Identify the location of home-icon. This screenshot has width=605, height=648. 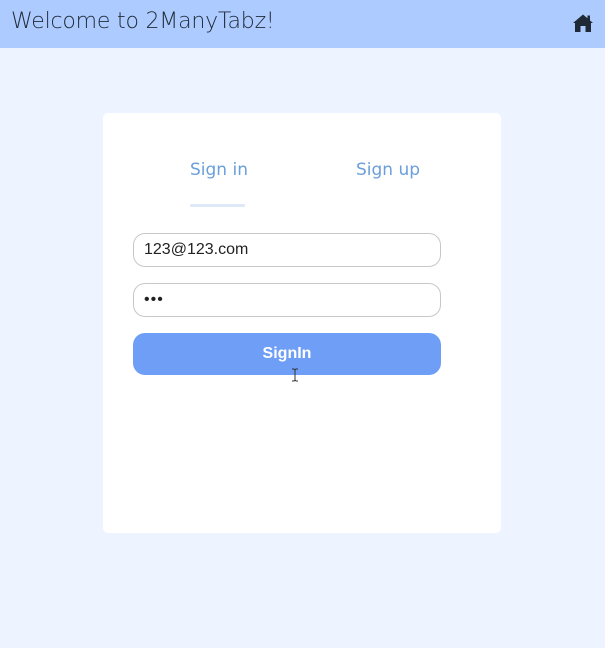
(583, 23).